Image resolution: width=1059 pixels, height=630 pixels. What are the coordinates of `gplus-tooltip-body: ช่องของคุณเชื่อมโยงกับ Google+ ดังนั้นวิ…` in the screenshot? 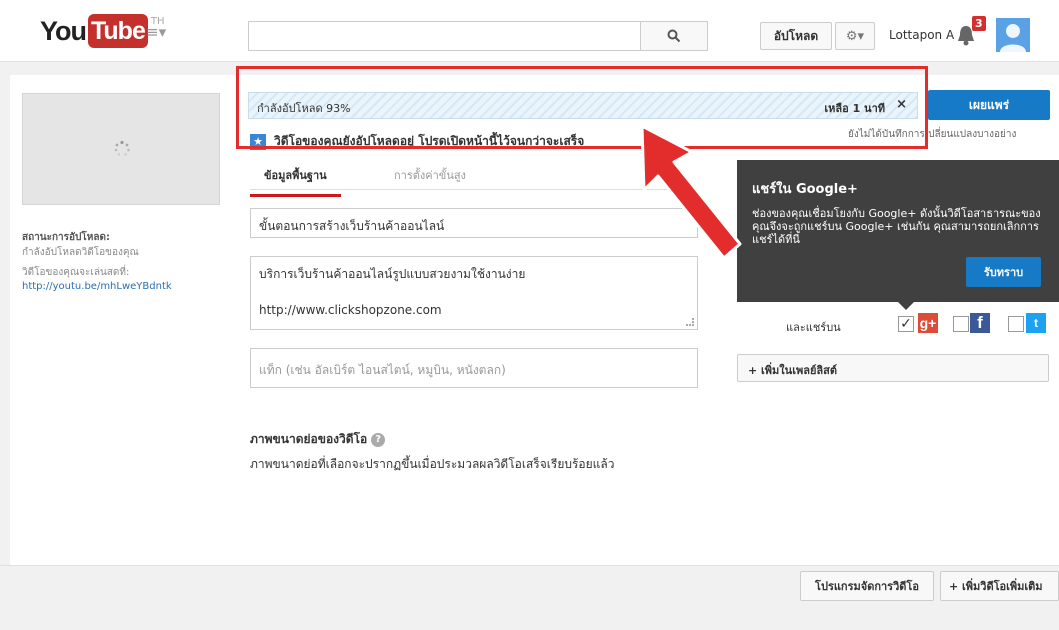 It's located at (896, 226).